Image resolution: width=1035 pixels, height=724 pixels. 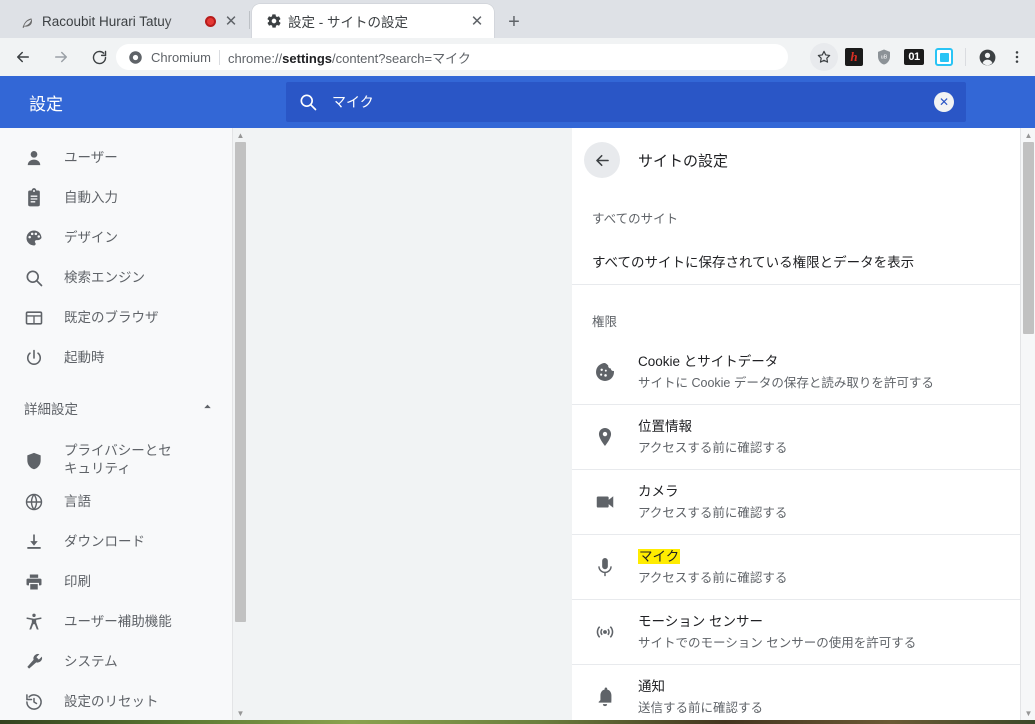 What do you see at coordinates (635, 219) in the screenshot?
I see `all-sites-section-label: すべてのサイト` at bounding box center [635, 219].